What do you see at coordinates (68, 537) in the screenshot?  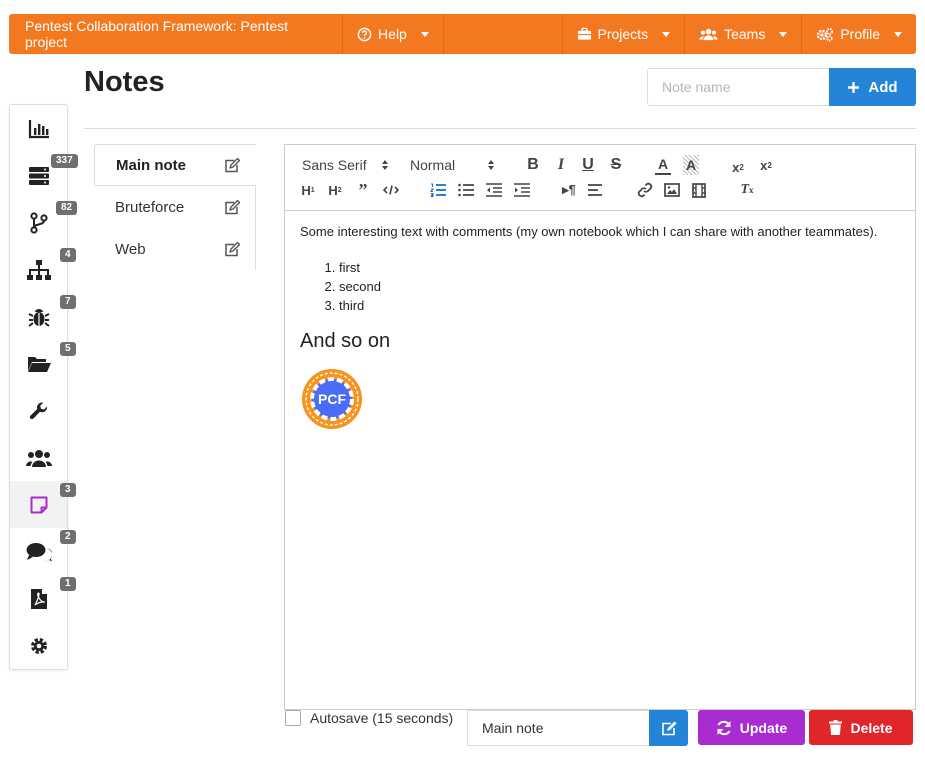 I see `chats-badge: 2` at bounding box center [68, 537].